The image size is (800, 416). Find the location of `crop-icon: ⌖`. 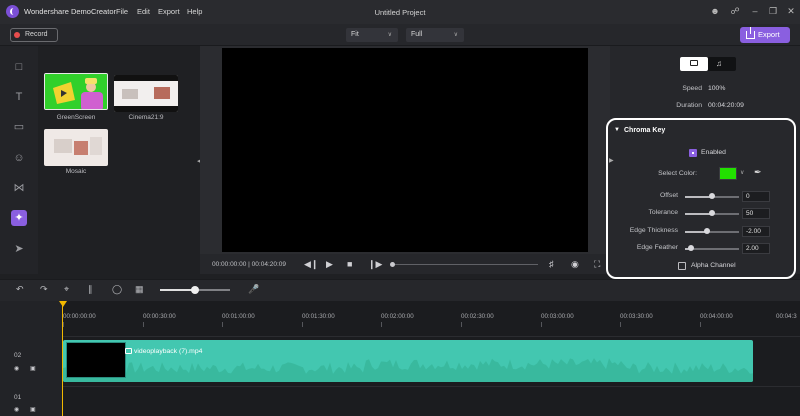

crop-icon: ⌖ is located at coordinates (66, 289).